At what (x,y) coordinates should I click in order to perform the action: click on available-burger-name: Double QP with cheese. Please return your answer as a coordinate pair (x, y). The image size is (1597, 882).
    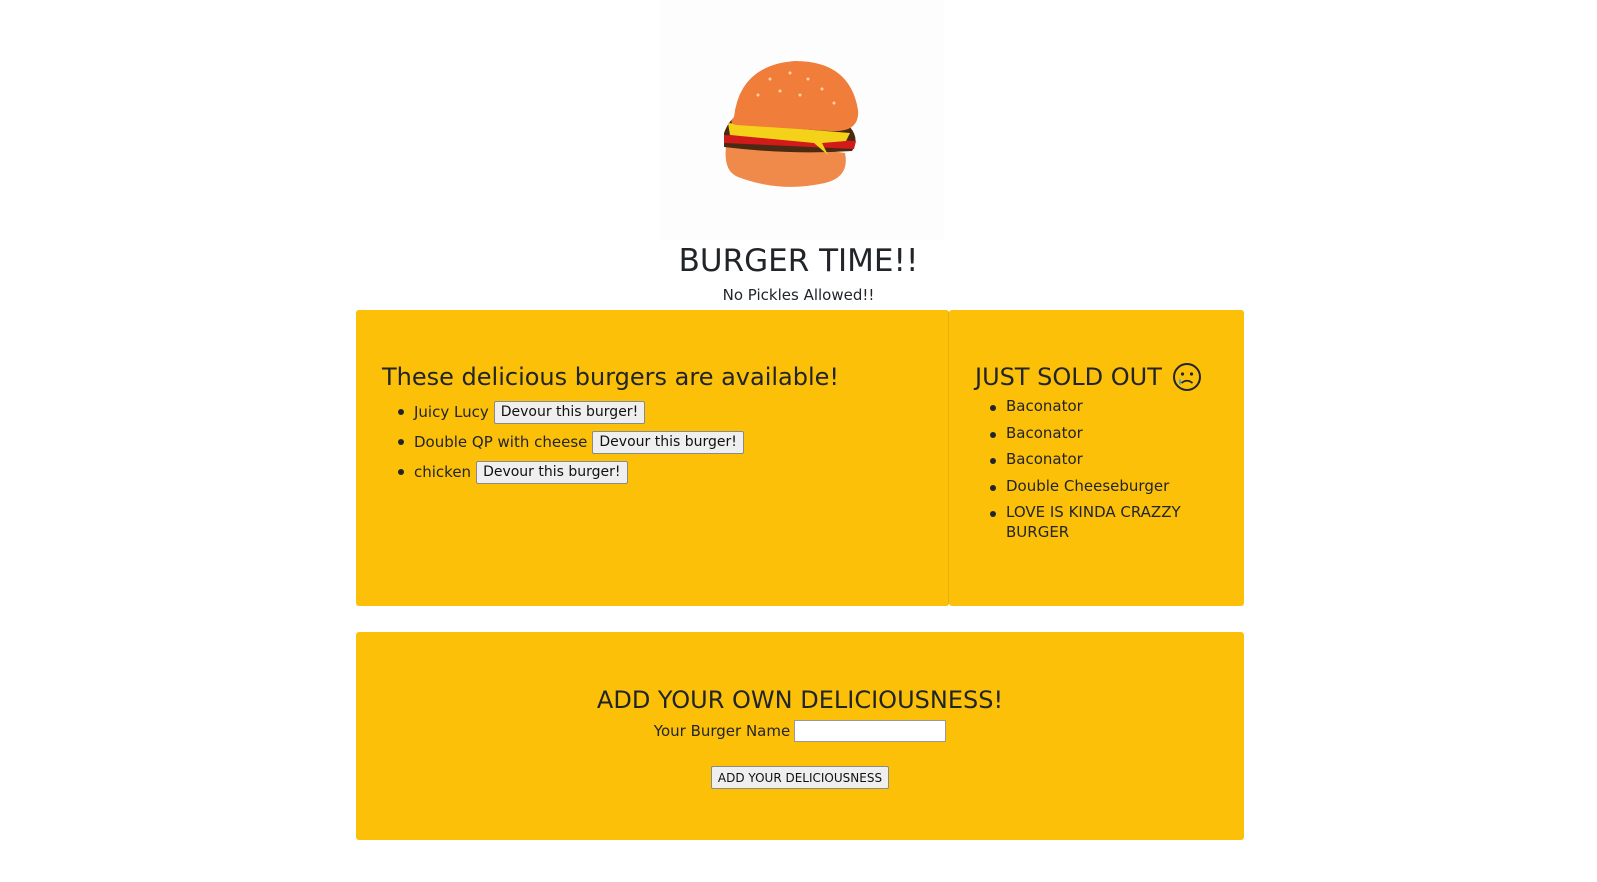
    Looking at the image, I should click on (501, 442).